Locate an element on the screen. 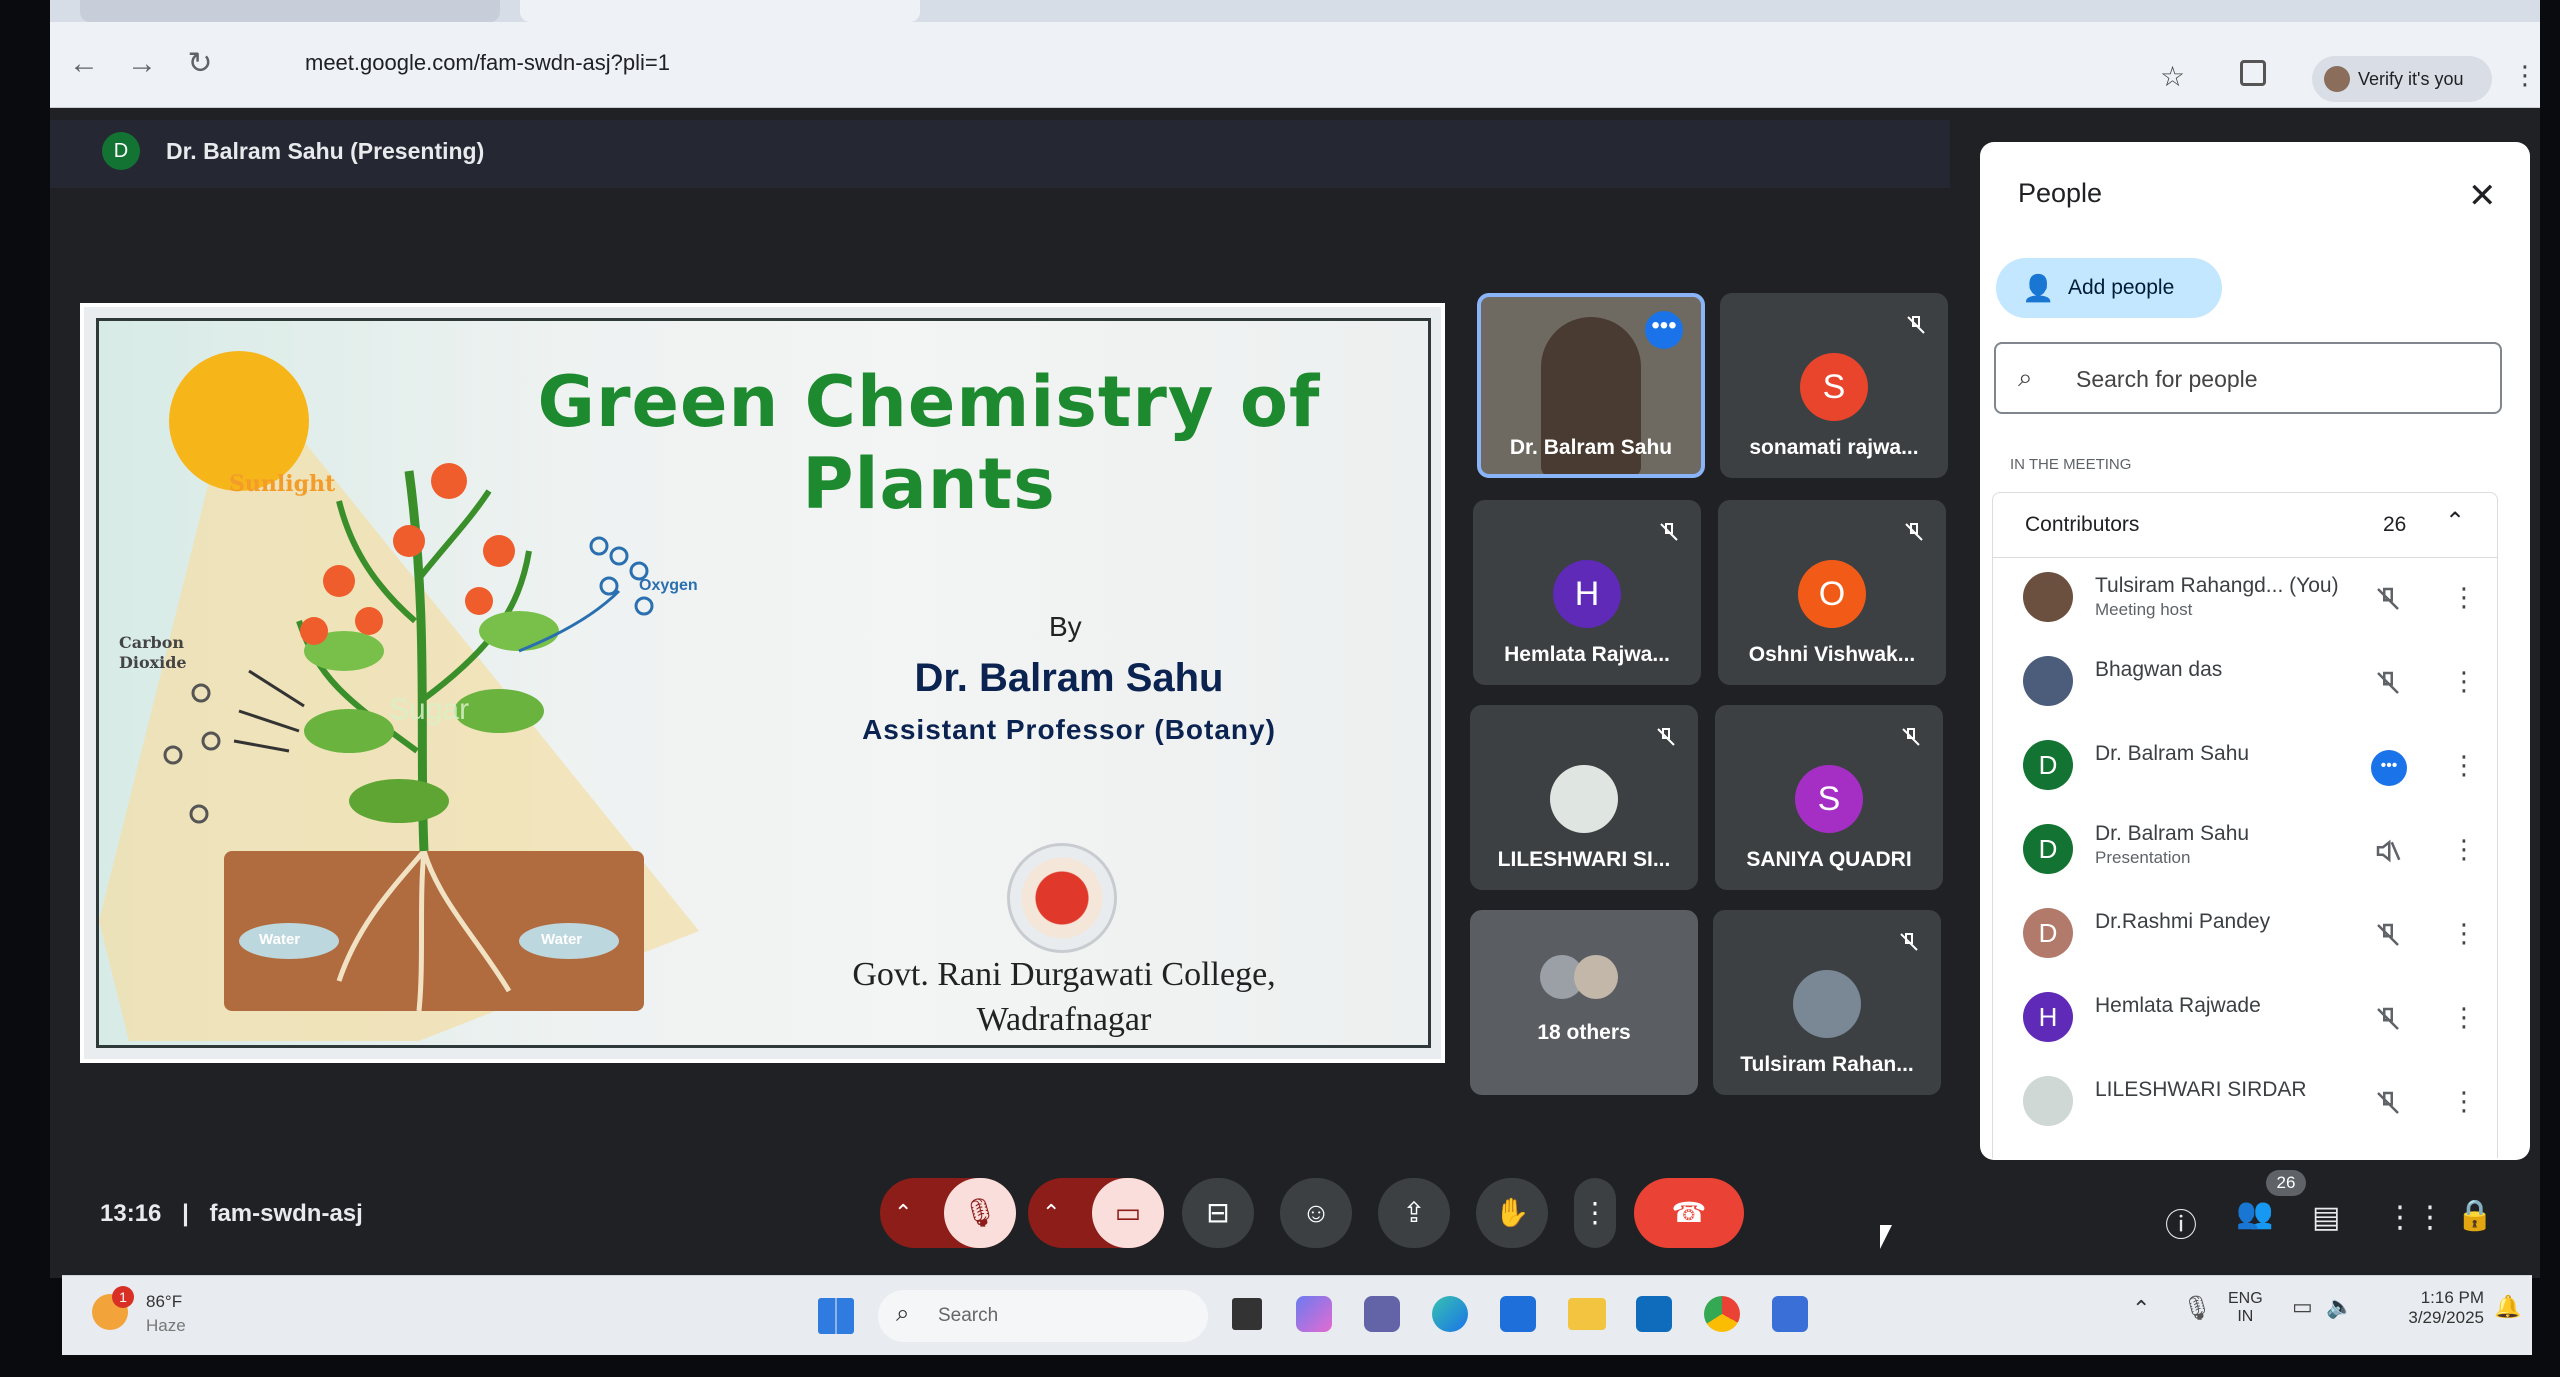 This screenshot has height=1377, width=2560. star-bookmark-icon: ☆ is located at coordinates (2172, 76).